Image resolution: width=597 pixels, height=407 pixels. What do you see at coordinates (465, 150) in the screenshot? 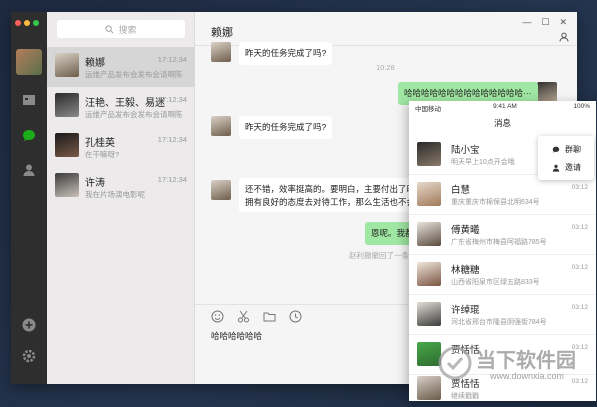
I see `contact-name: 陆小宝` at bounding box center [465, 150].